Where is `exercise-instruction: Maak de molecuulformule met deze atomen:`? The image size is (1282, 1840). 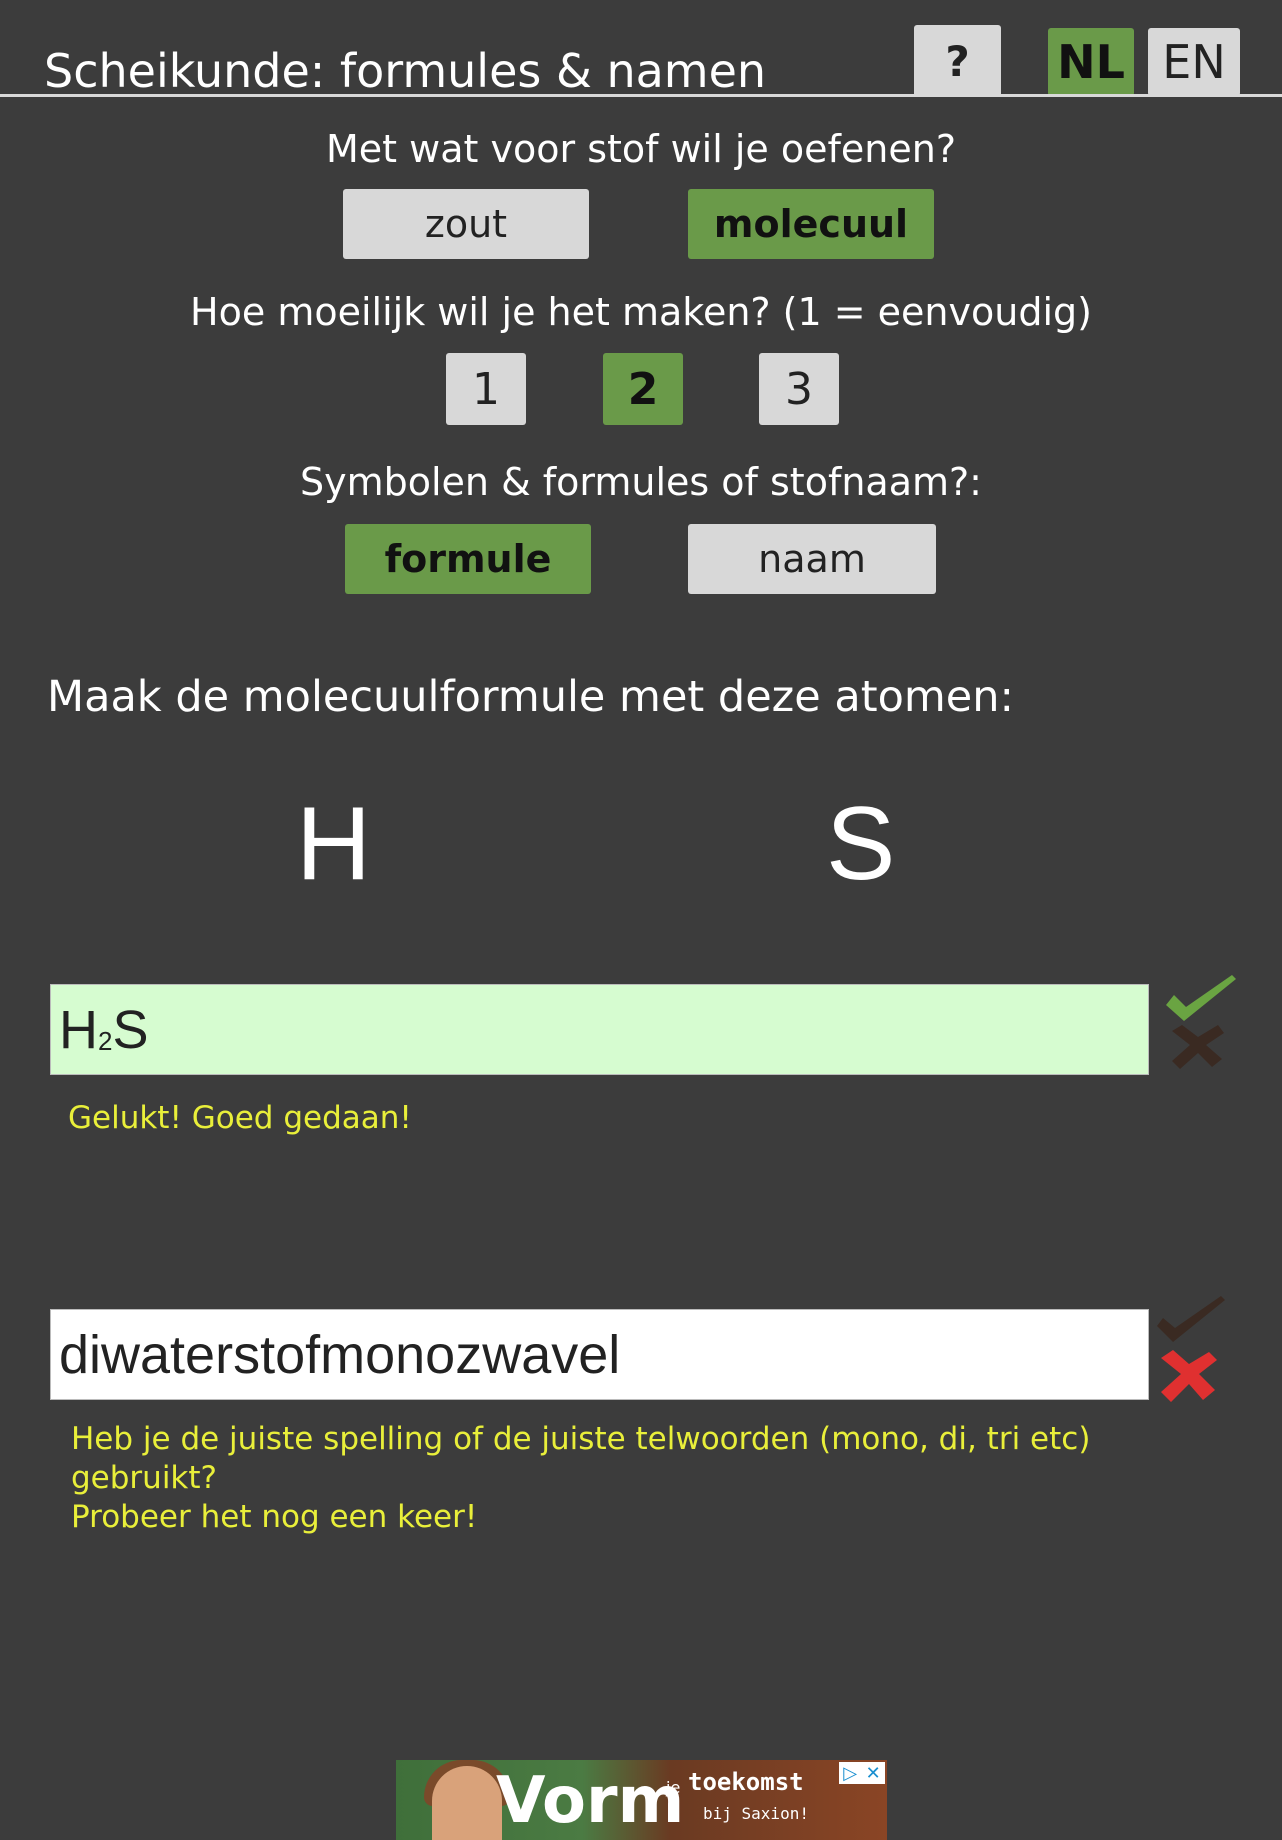
exercise-instruction: Maak de molecuulformule met deze atomen: is located at coordinates (530, 697).